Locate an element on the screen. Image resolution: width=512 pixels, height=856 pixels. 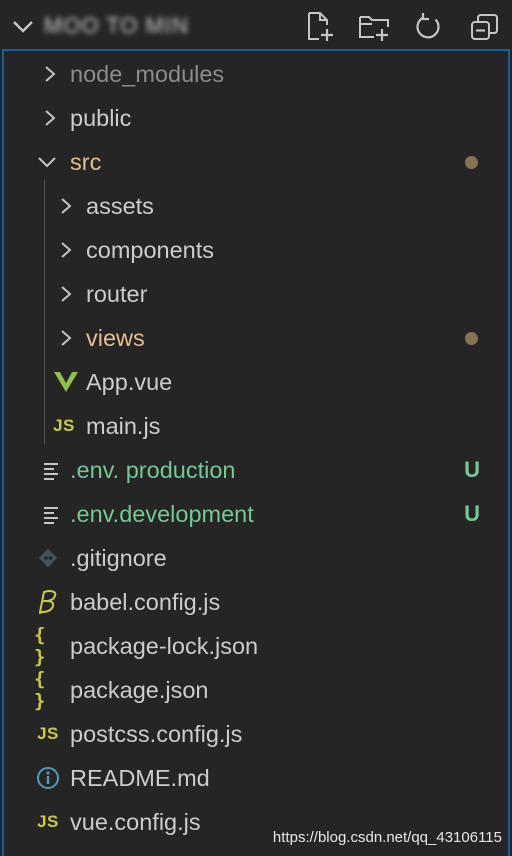
tree-item-label: package.json is located at coordinates (139, 690).